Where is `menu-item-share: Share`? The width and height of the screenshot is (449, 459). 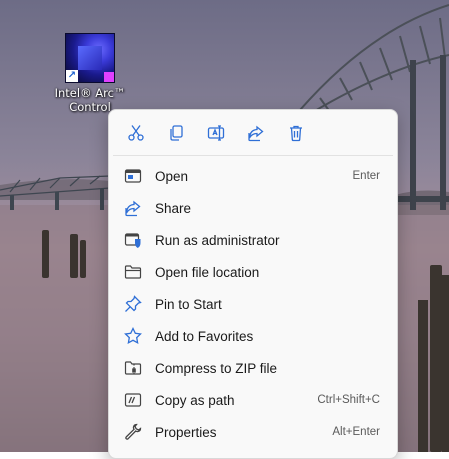
menu-item-share: Share is located at coordinates (253, 208).